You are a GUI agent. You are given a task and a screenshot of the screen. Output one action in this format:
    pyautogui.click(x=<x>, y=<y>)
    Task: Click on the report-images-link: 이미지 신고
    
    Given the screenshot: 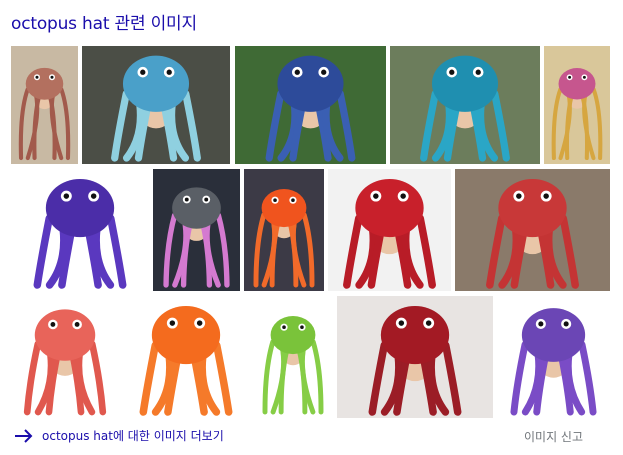 What is the action you would take?
    pyautogui.click(x=553, y=436)
    